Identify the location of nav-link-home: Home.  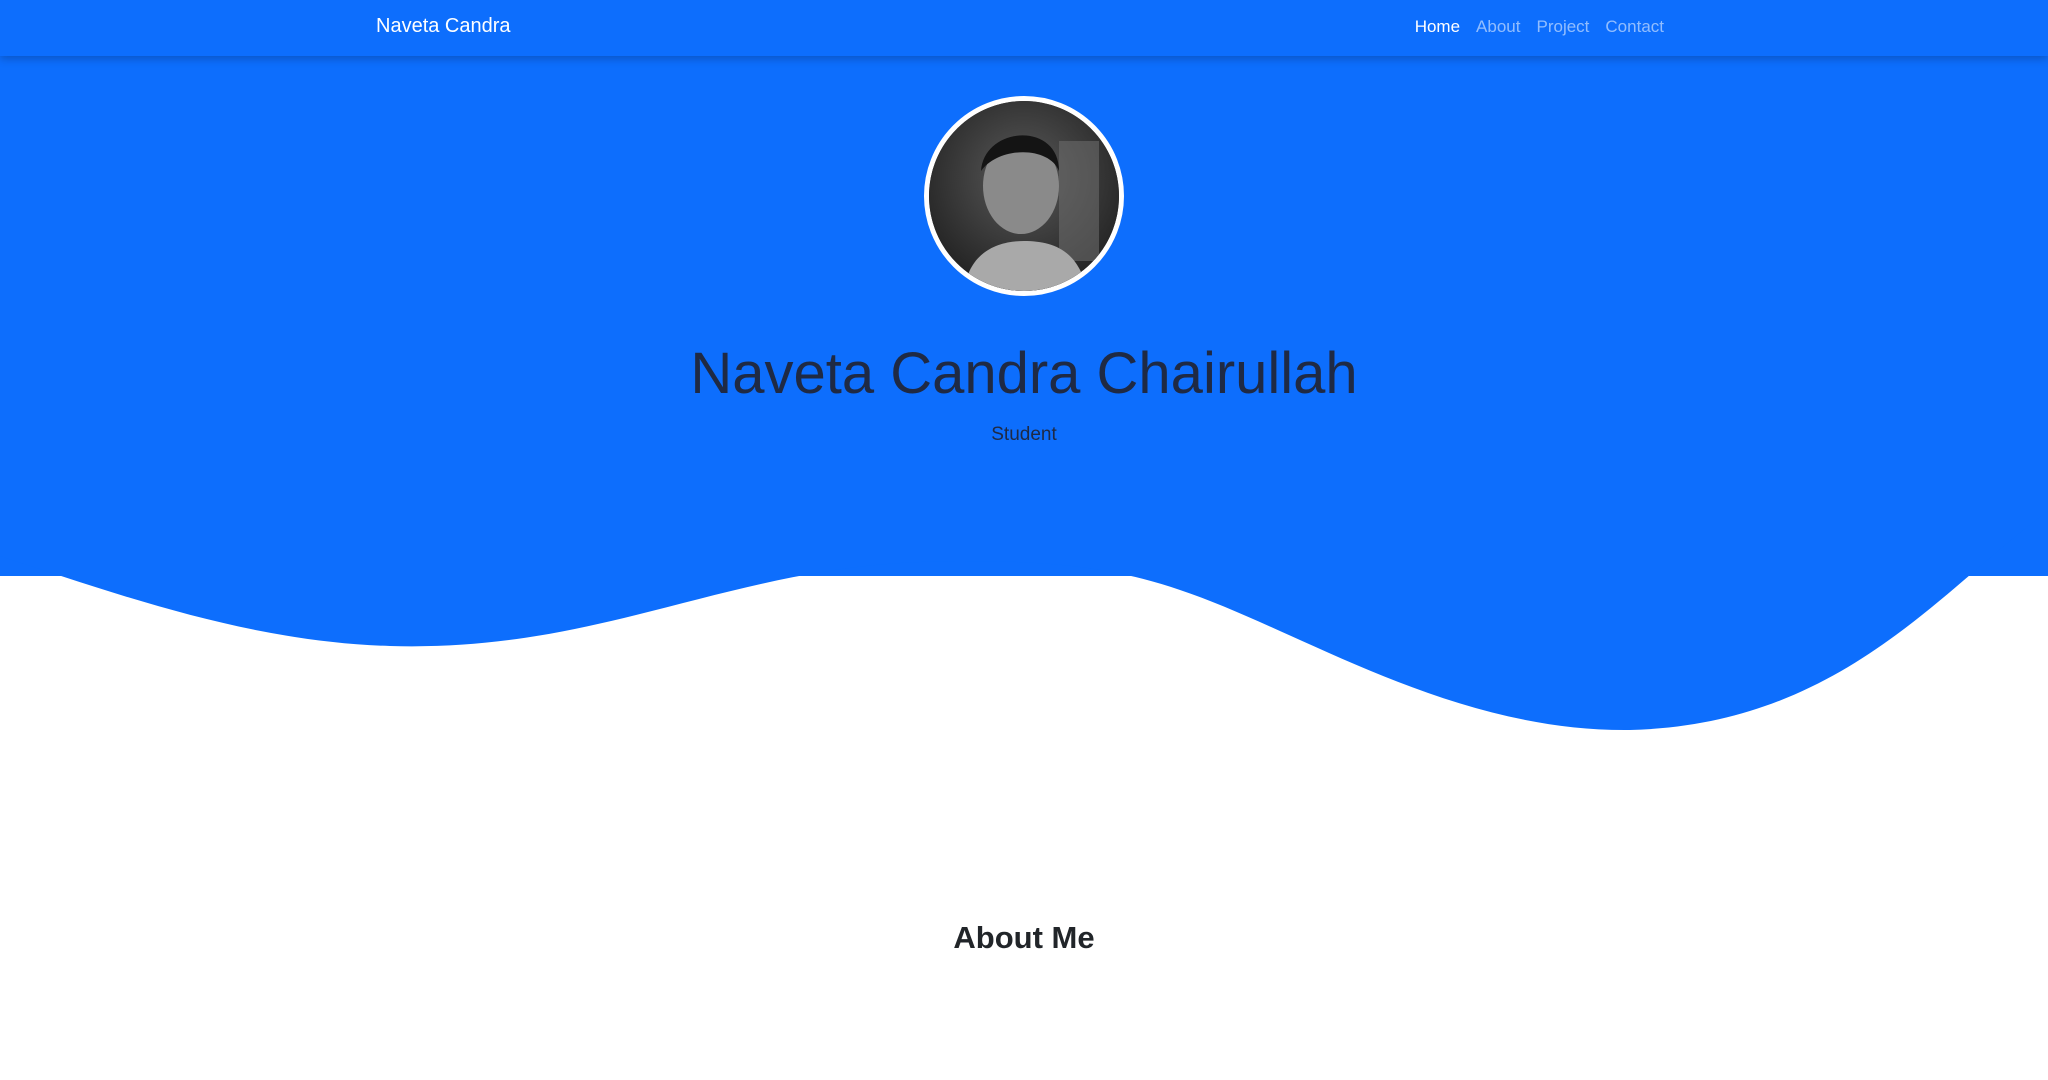
(1437, 27).